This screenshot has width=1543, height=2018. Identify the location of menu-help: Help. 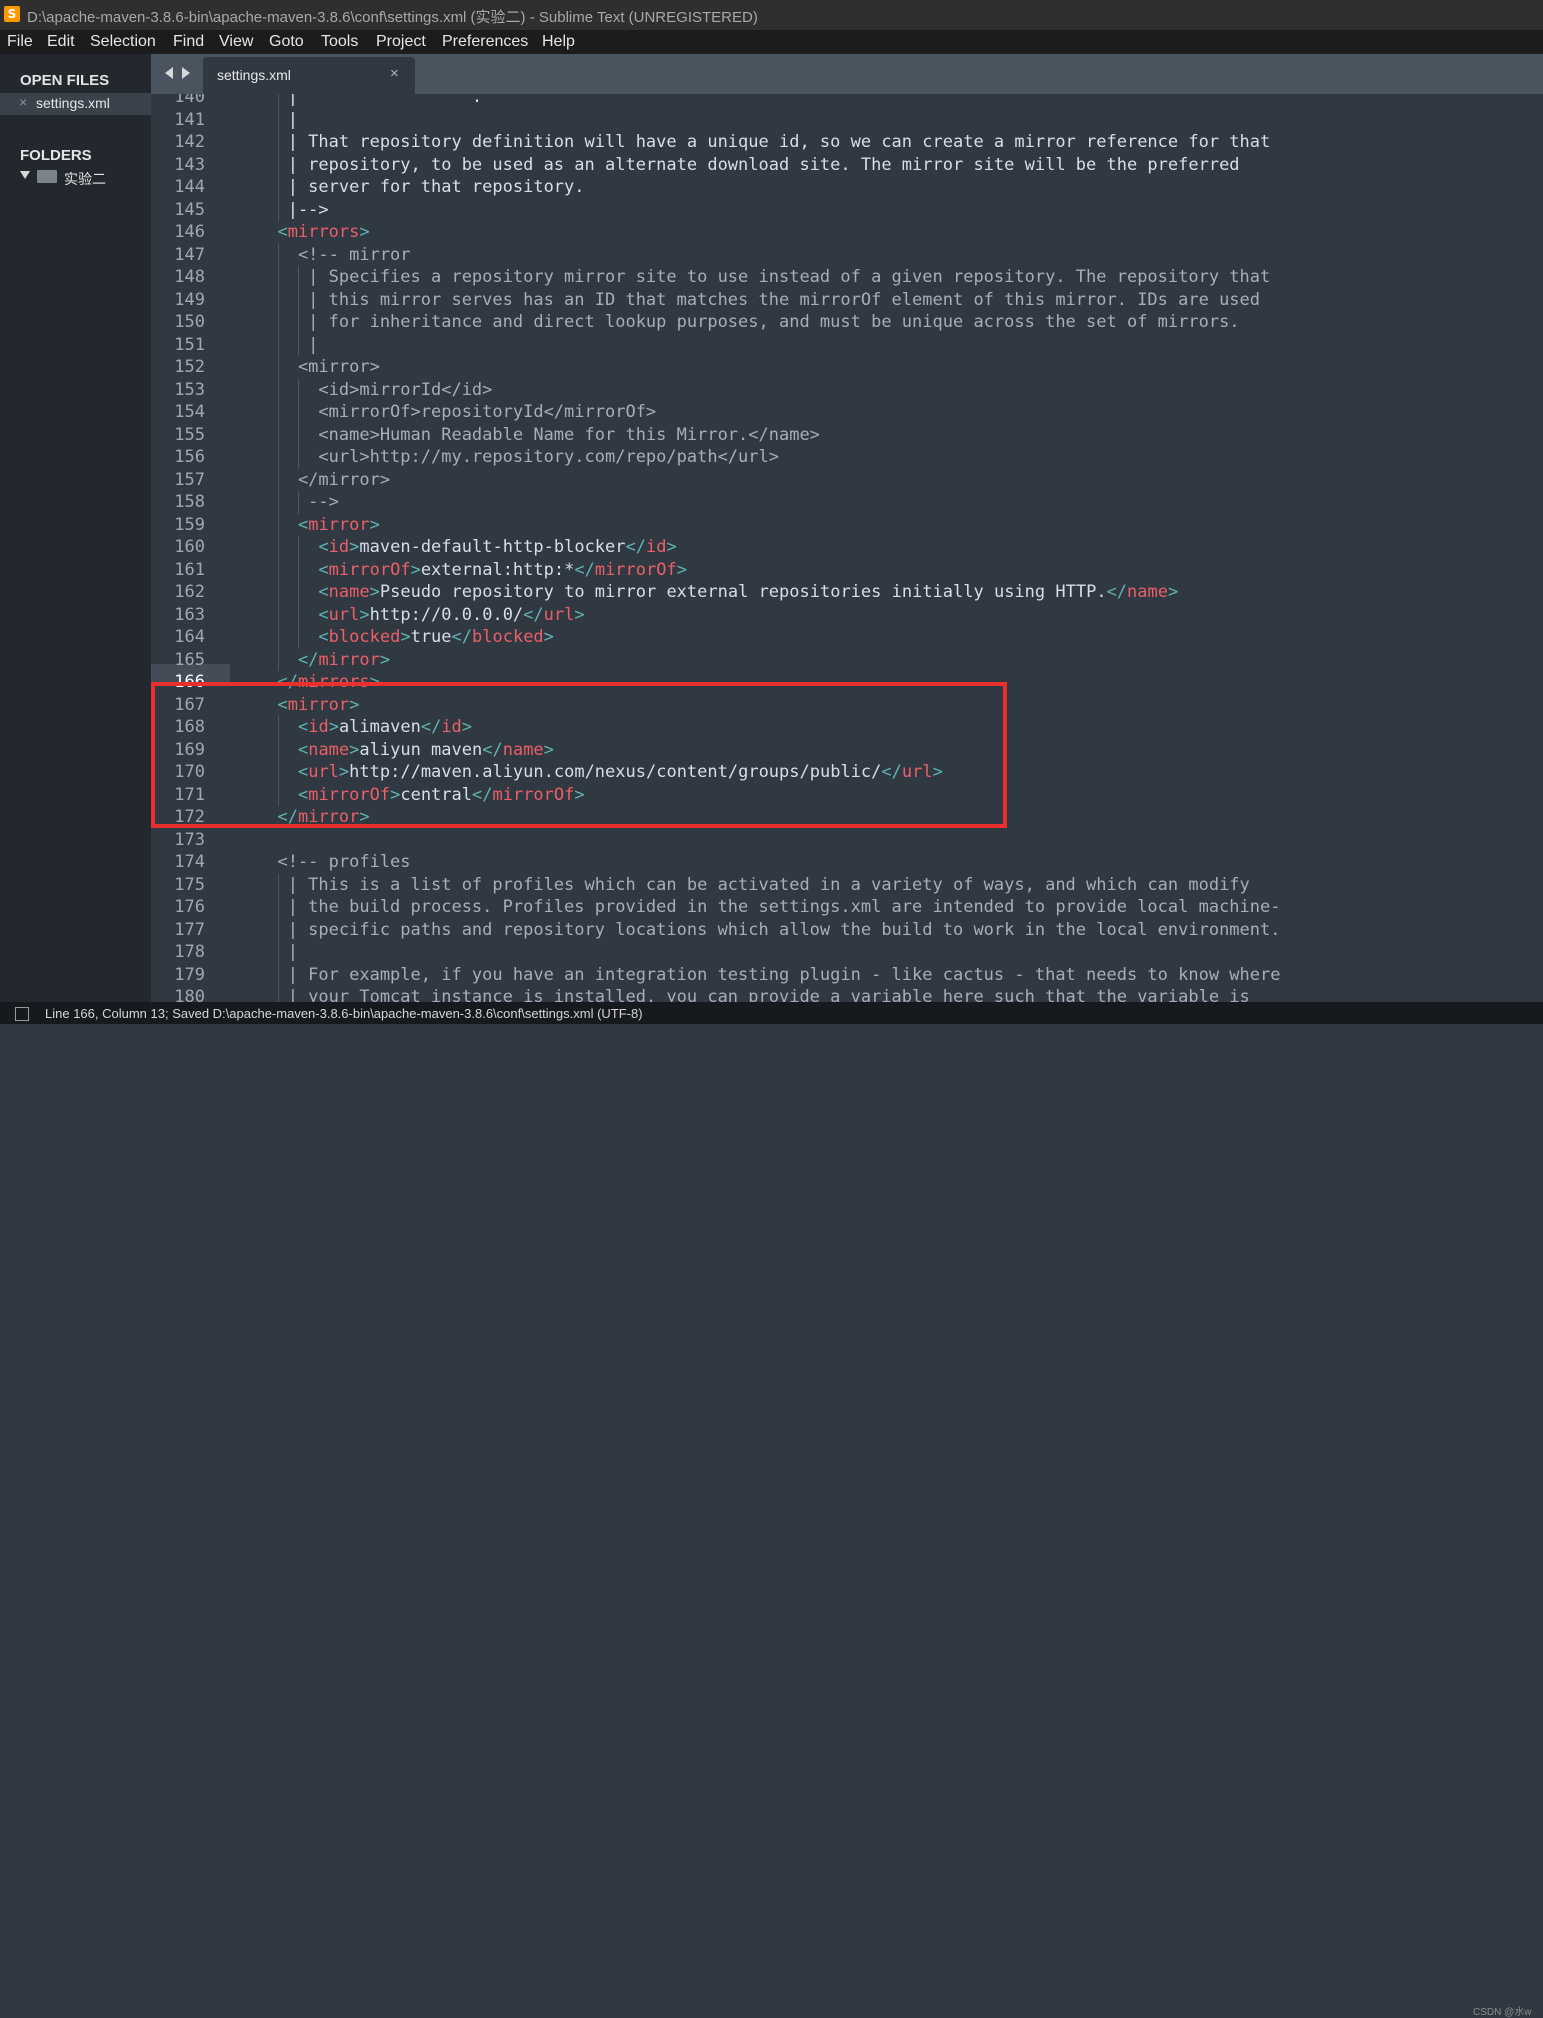
(558, 42).